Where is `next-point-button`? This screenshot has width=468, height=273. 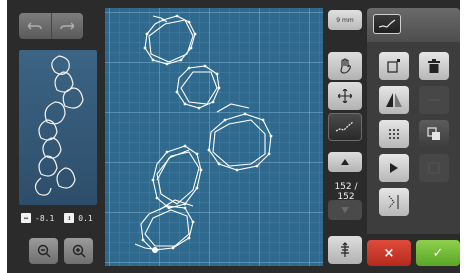 next-point-button is located at coordinates (345, 210).